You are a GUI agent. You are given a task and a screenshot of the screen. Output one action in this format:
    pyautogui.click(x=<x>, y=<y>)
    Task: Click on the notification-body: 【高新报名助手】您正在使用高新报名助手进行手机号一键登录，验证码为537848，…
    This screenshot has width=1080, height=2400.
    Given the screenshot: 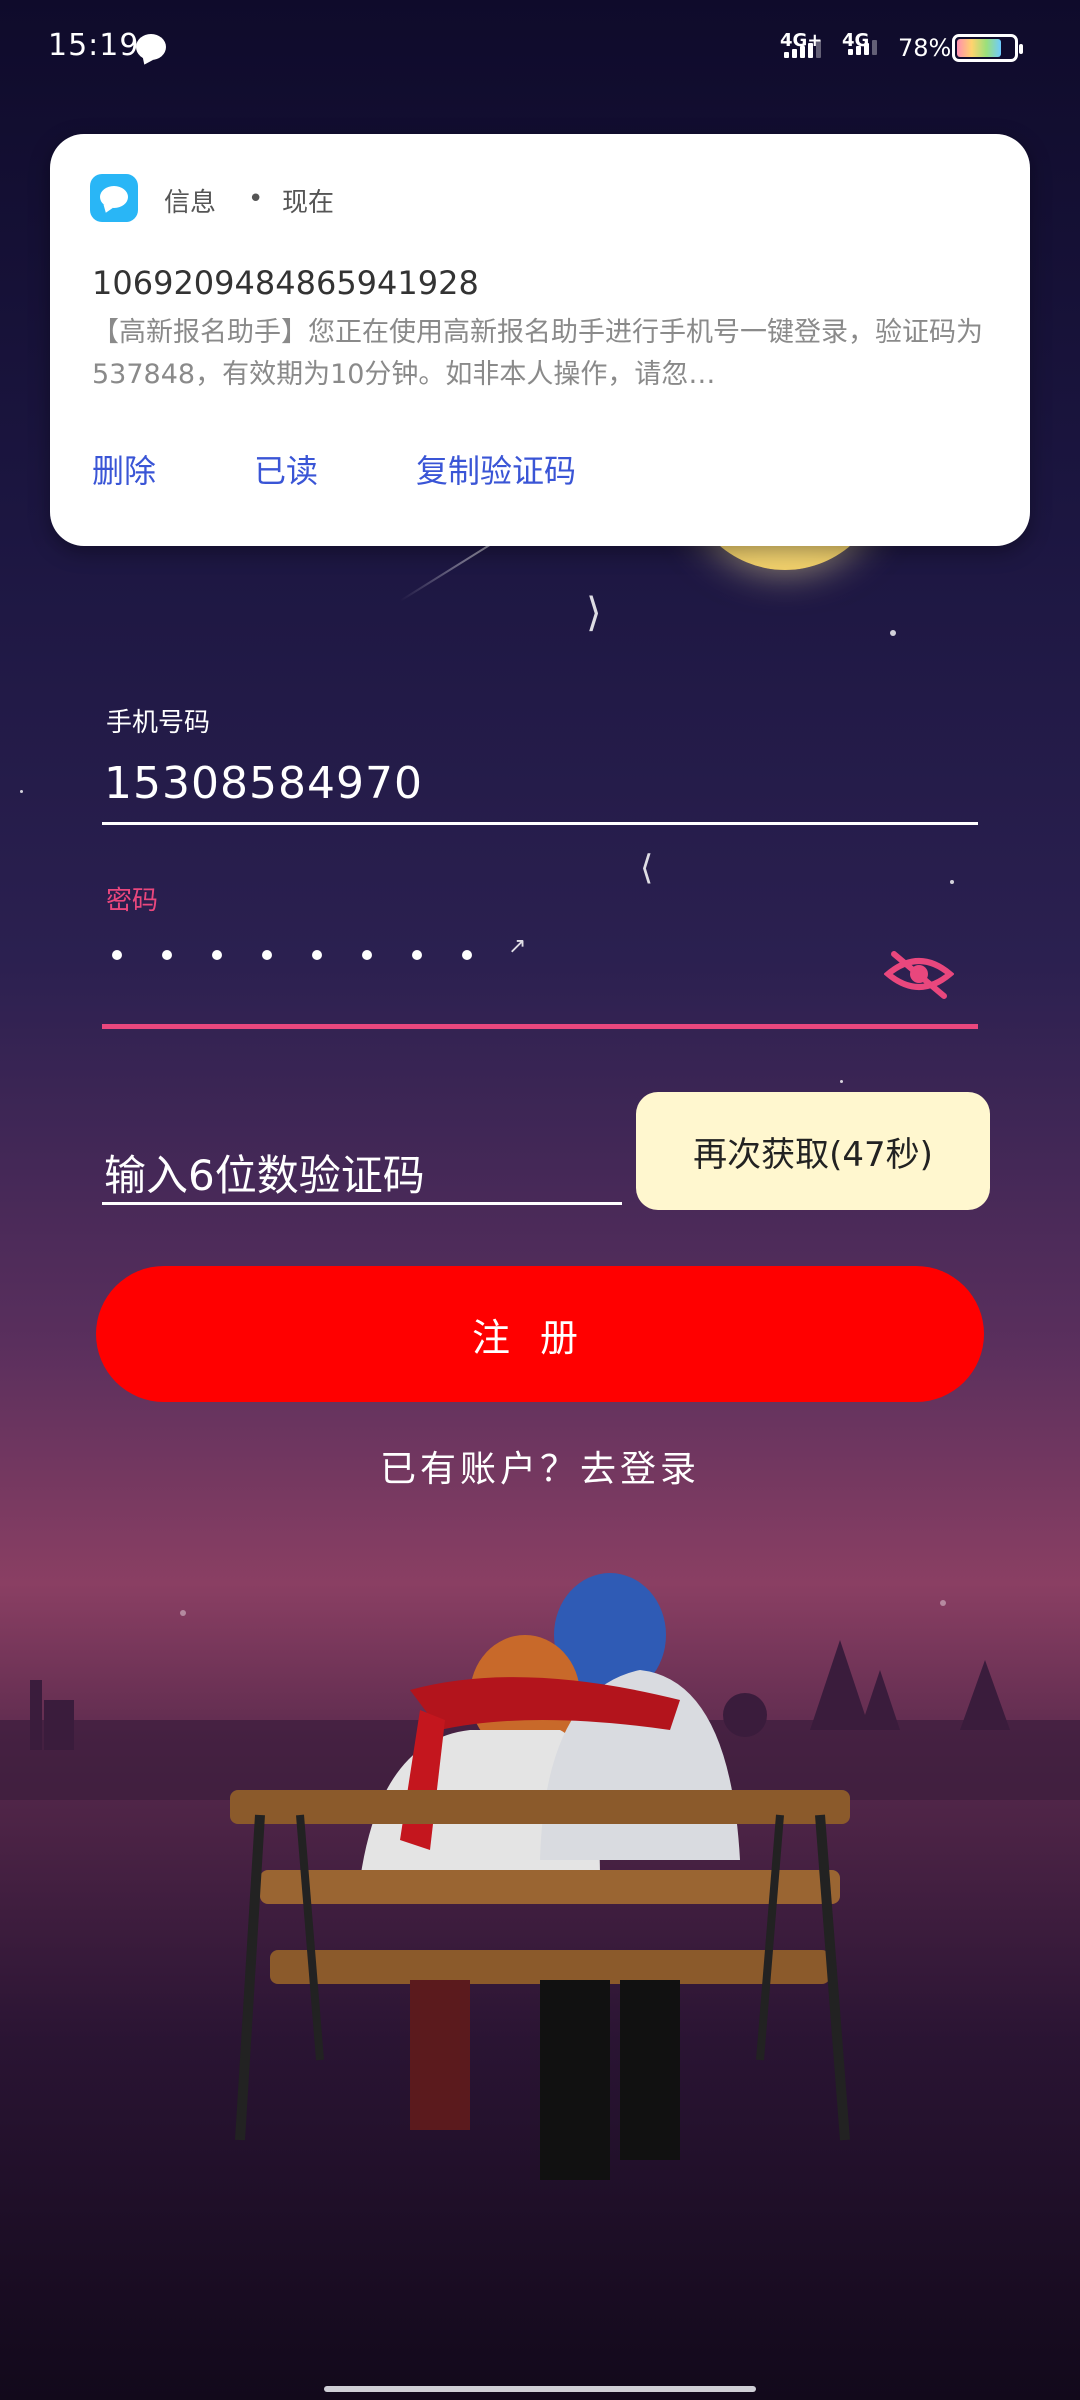 What is the action you would take?
    pyautogui.click(x=537, y=353)
    